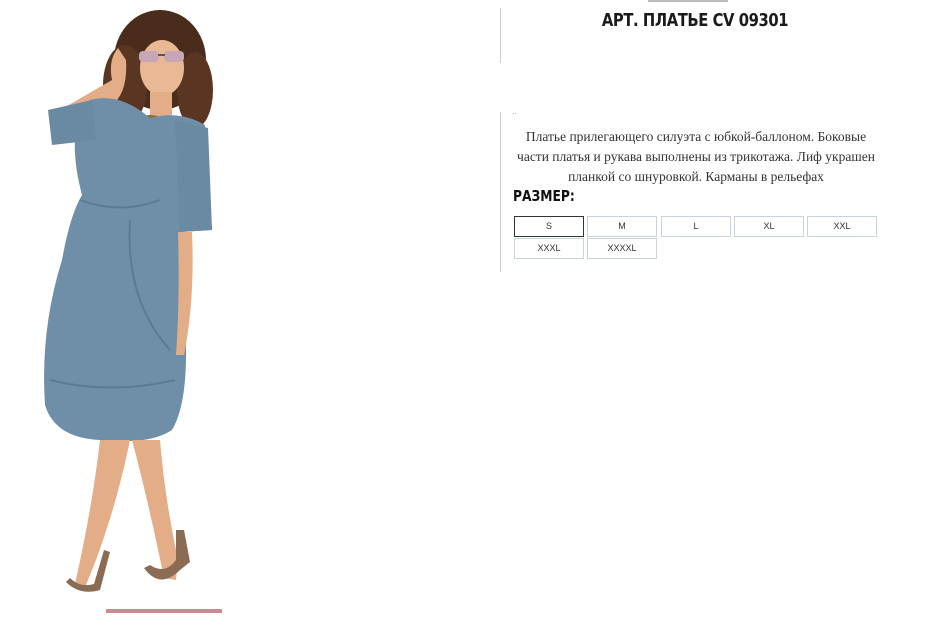 The image size is (951, 618). What do you see at coordinates (622, 248) in the screenshot?
I see `size-button-xxxxl: XXXXL` at bounding box center [622, 248].